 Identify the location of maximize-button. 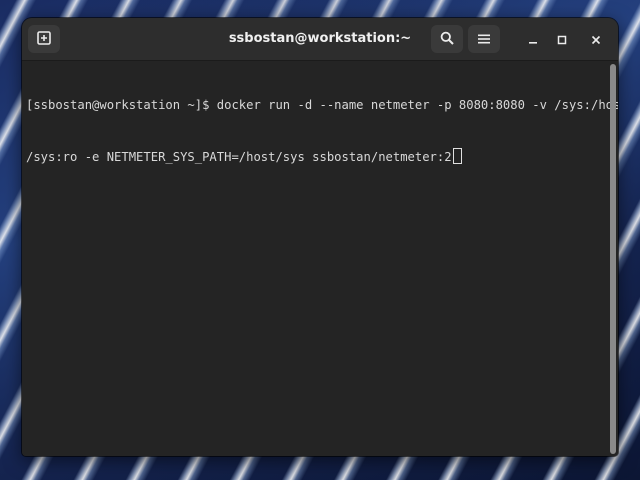
(562, 39).